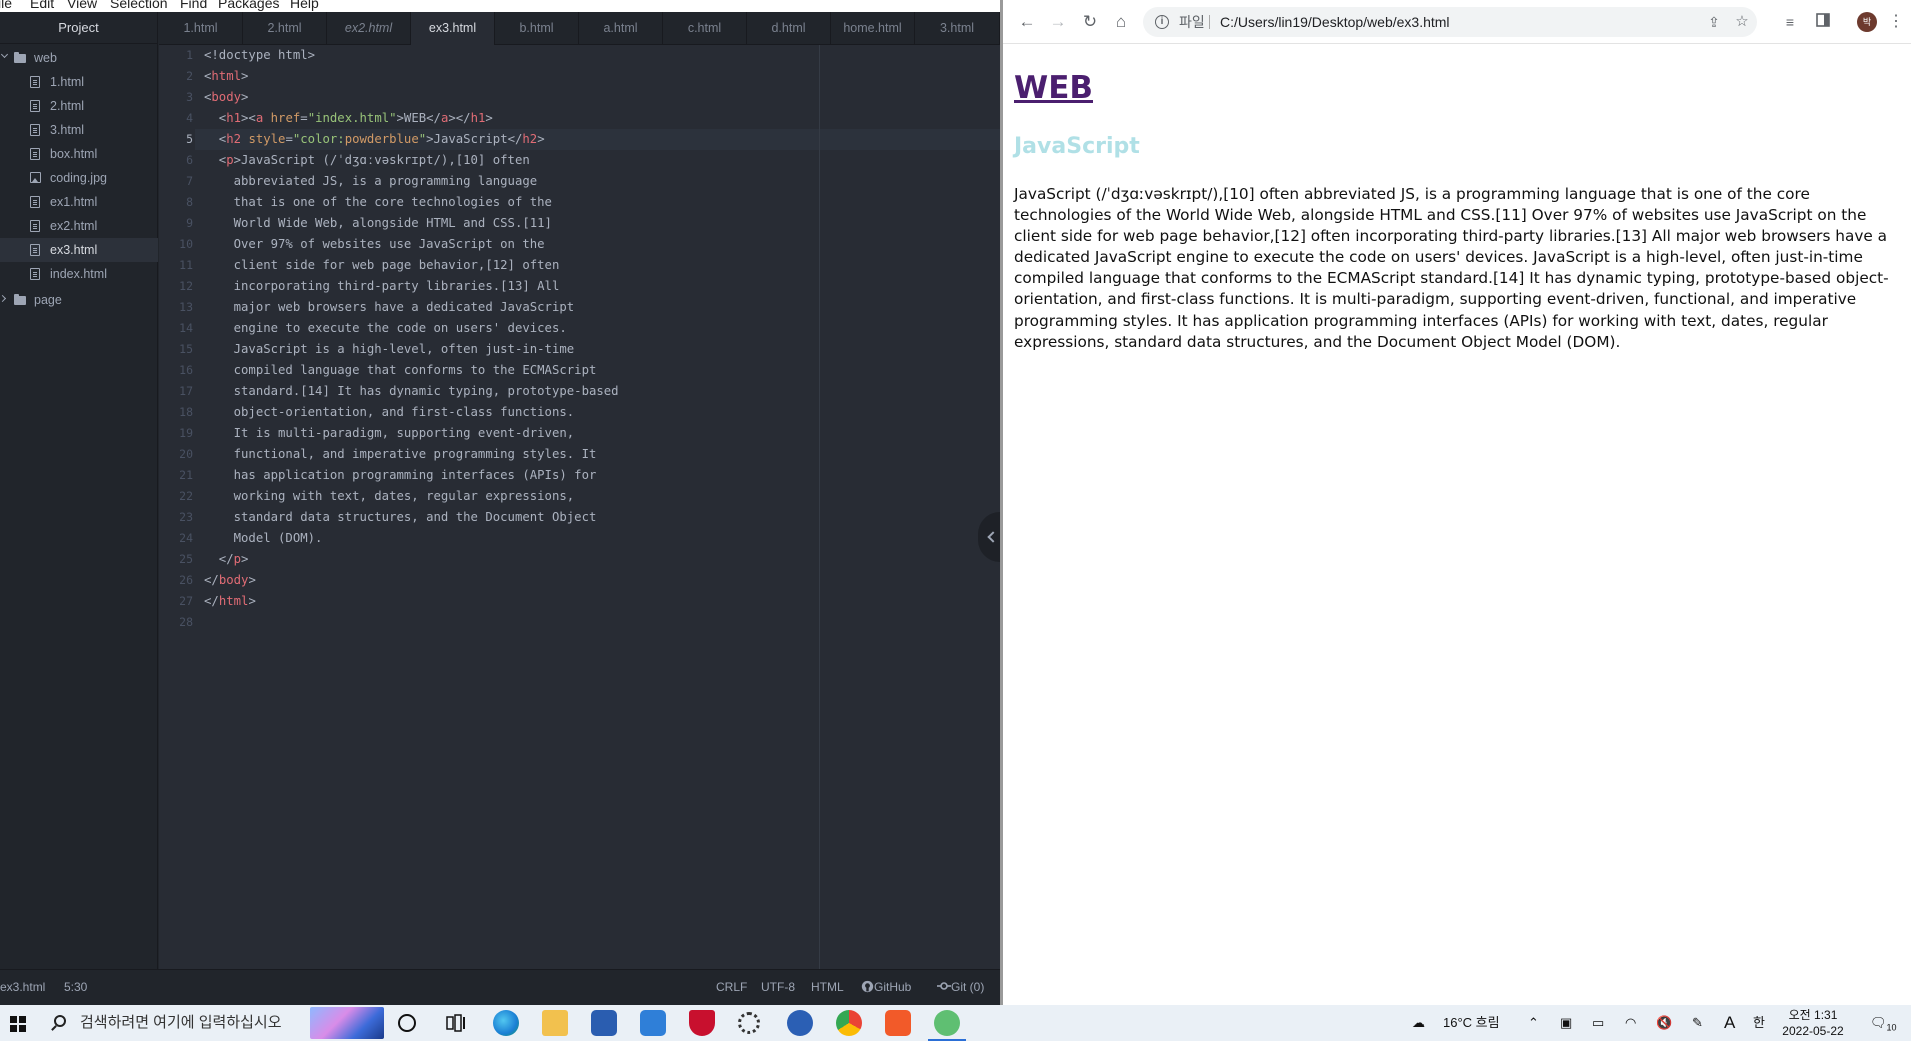 The height and width of the screenshot is (1041, 1911). Describe the element at coordinates (989, 537) in the screenshot. I see `dock-toggle-button` at that location.